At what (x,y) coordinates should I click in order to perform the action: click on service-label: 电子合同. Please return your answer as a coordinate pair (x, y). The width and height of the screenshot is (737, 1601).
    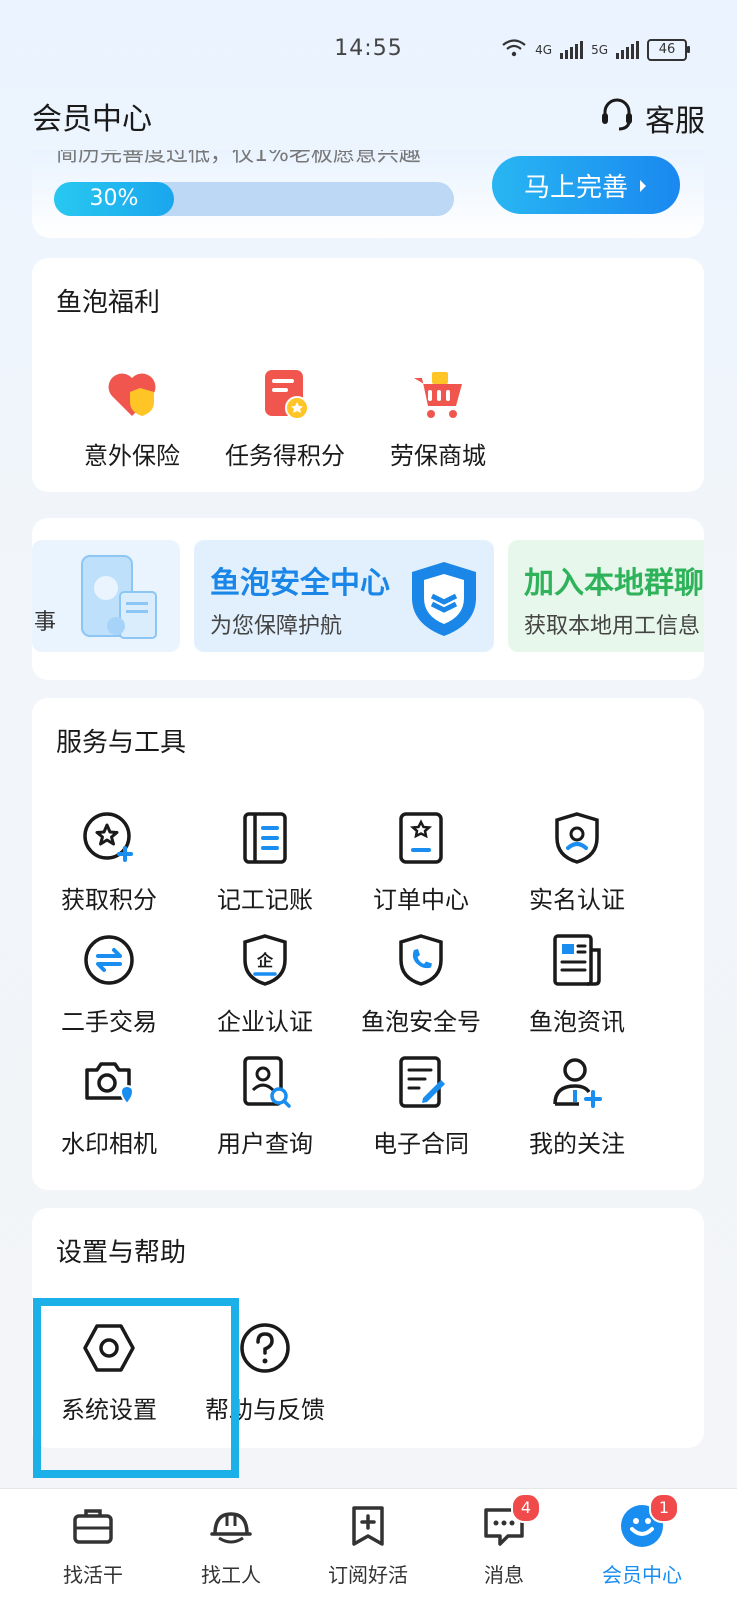
    Looking at the image, I should click on (421, 1144).